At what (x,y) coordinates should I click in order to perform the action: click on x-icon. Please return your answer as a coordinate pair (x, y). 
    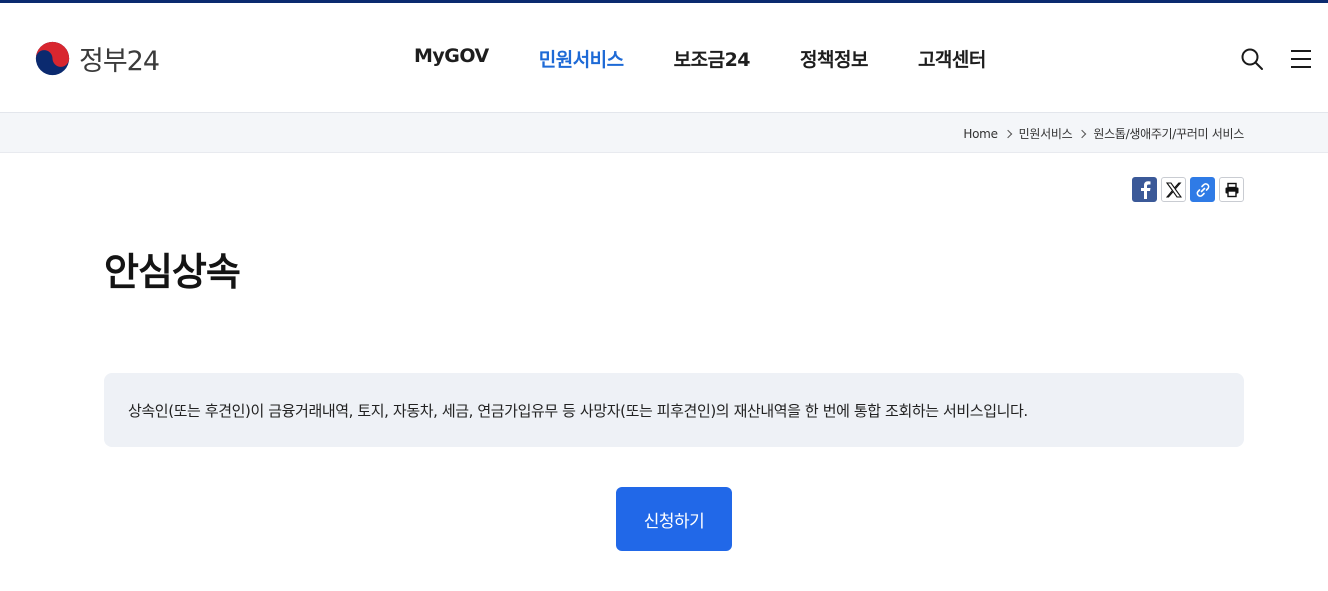
    Looking at the image, I should click on (1173, 189).